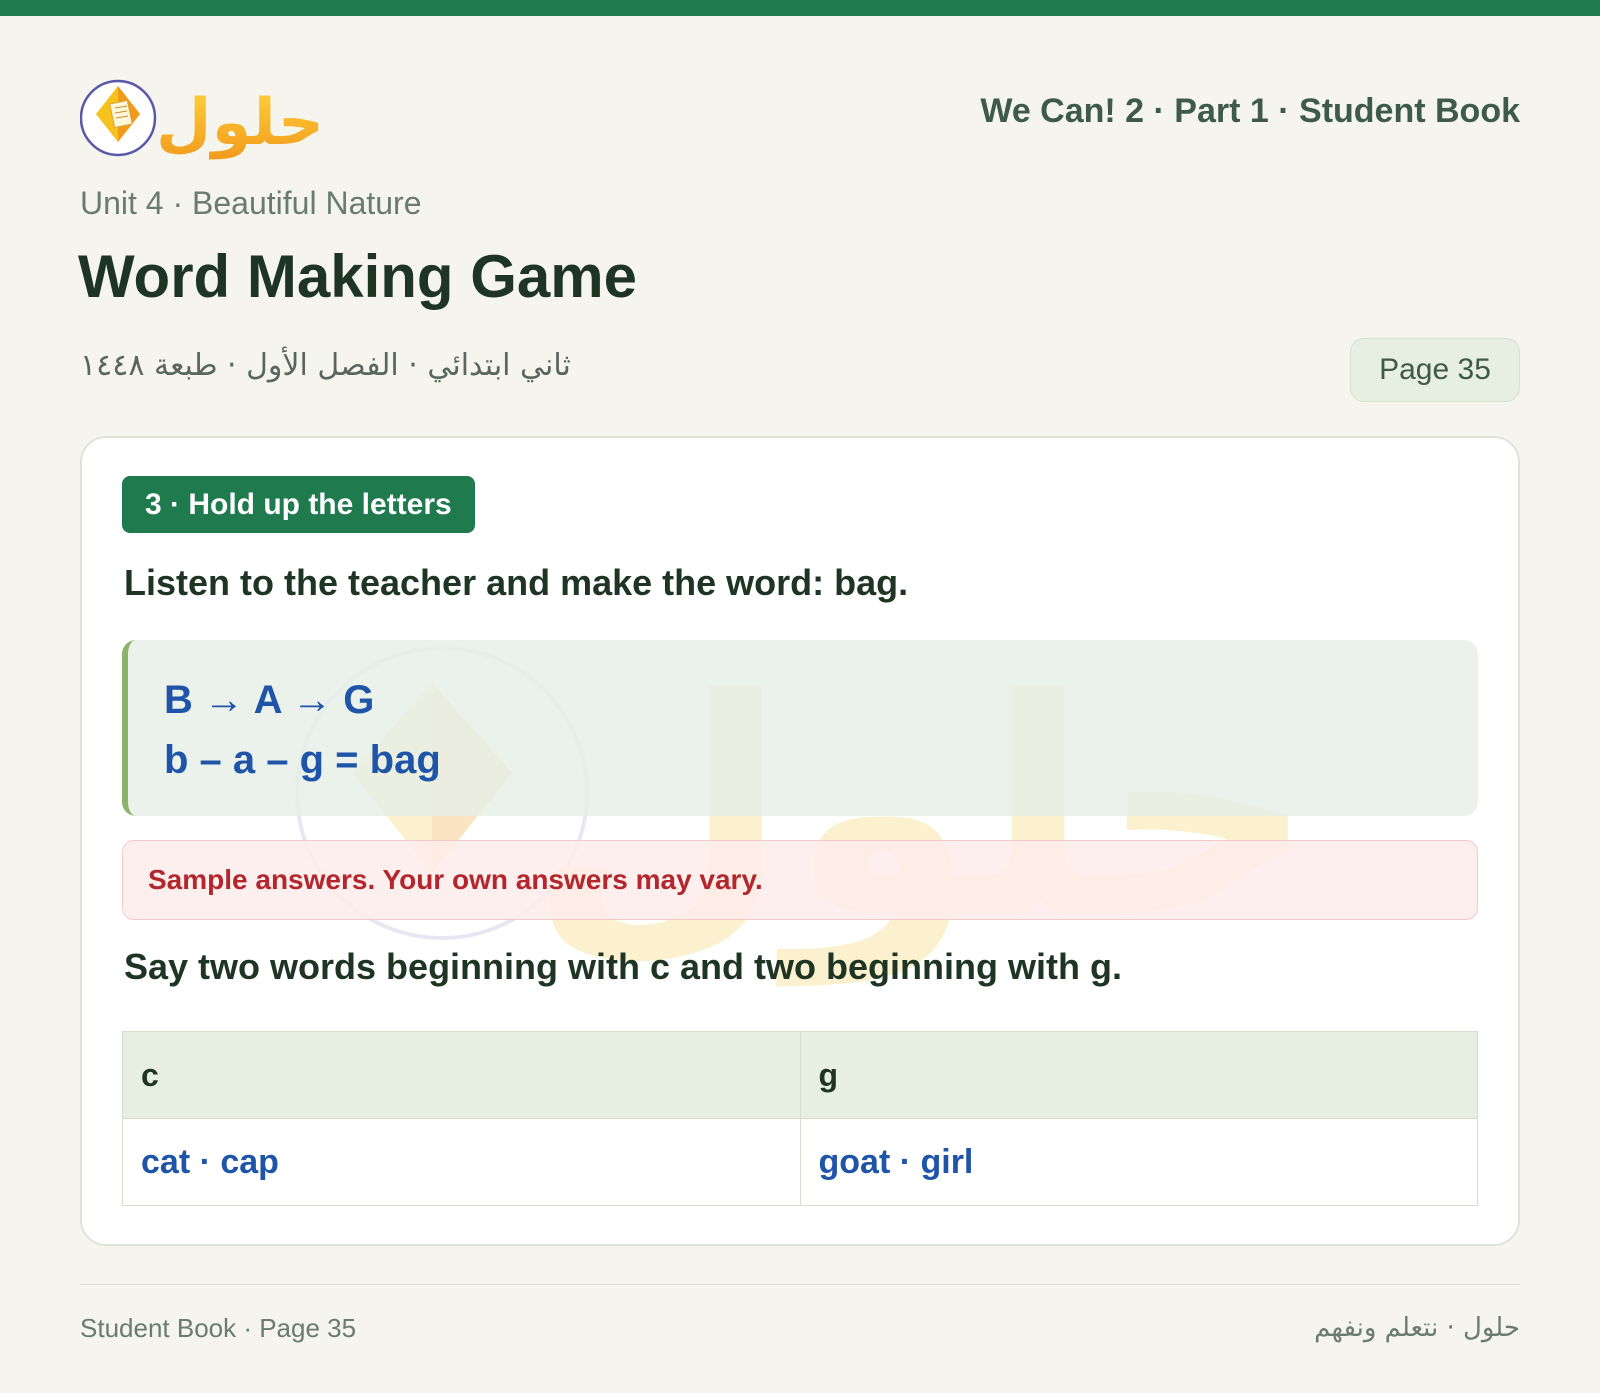  Describe the element at coordinates (251, 203) in the screenshot. I see `unit-label: Unit 4 · Beautiful Nature` at that location.